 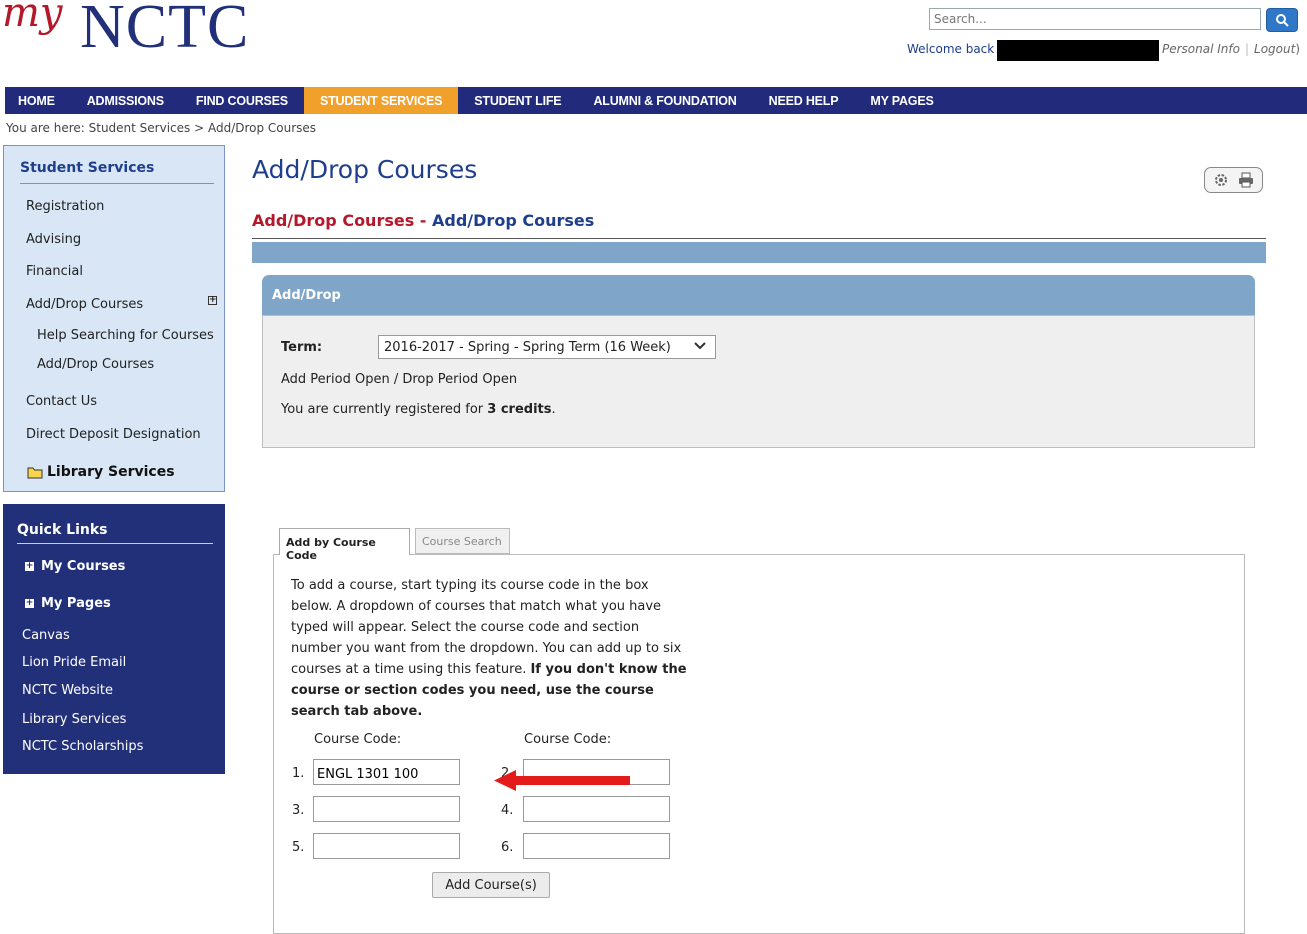 What do you see at coordinates (46, 635) in the screenshot?
I see `quick-link-canvas: Canvas` at bounding box center [46, 635].